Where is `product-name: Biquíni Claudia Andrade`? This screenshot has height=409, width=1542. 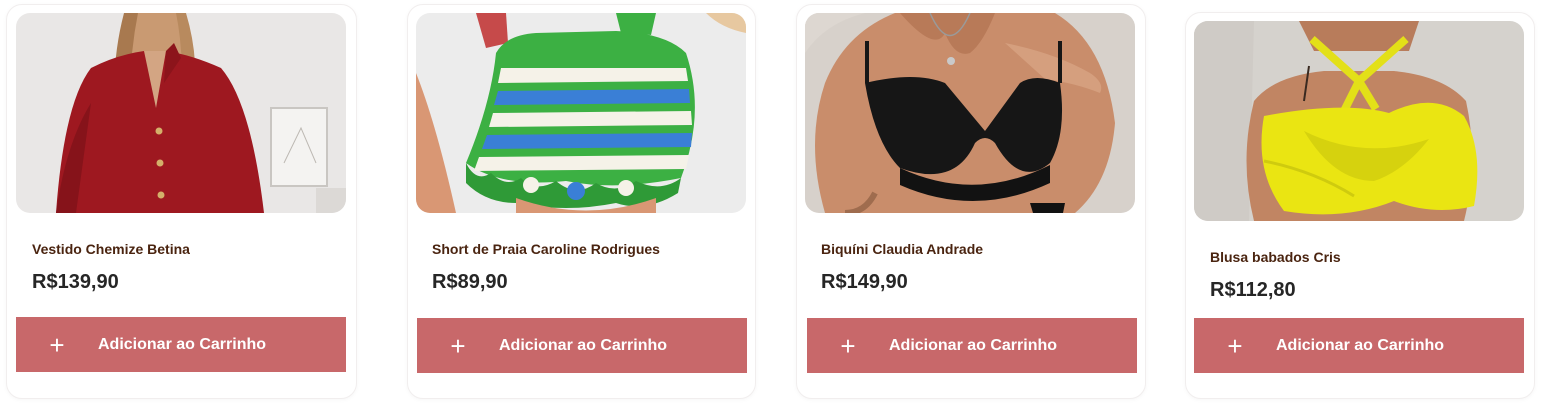 product-name: Biquíni Claudia Andrade is located at coordinates (902, 249).